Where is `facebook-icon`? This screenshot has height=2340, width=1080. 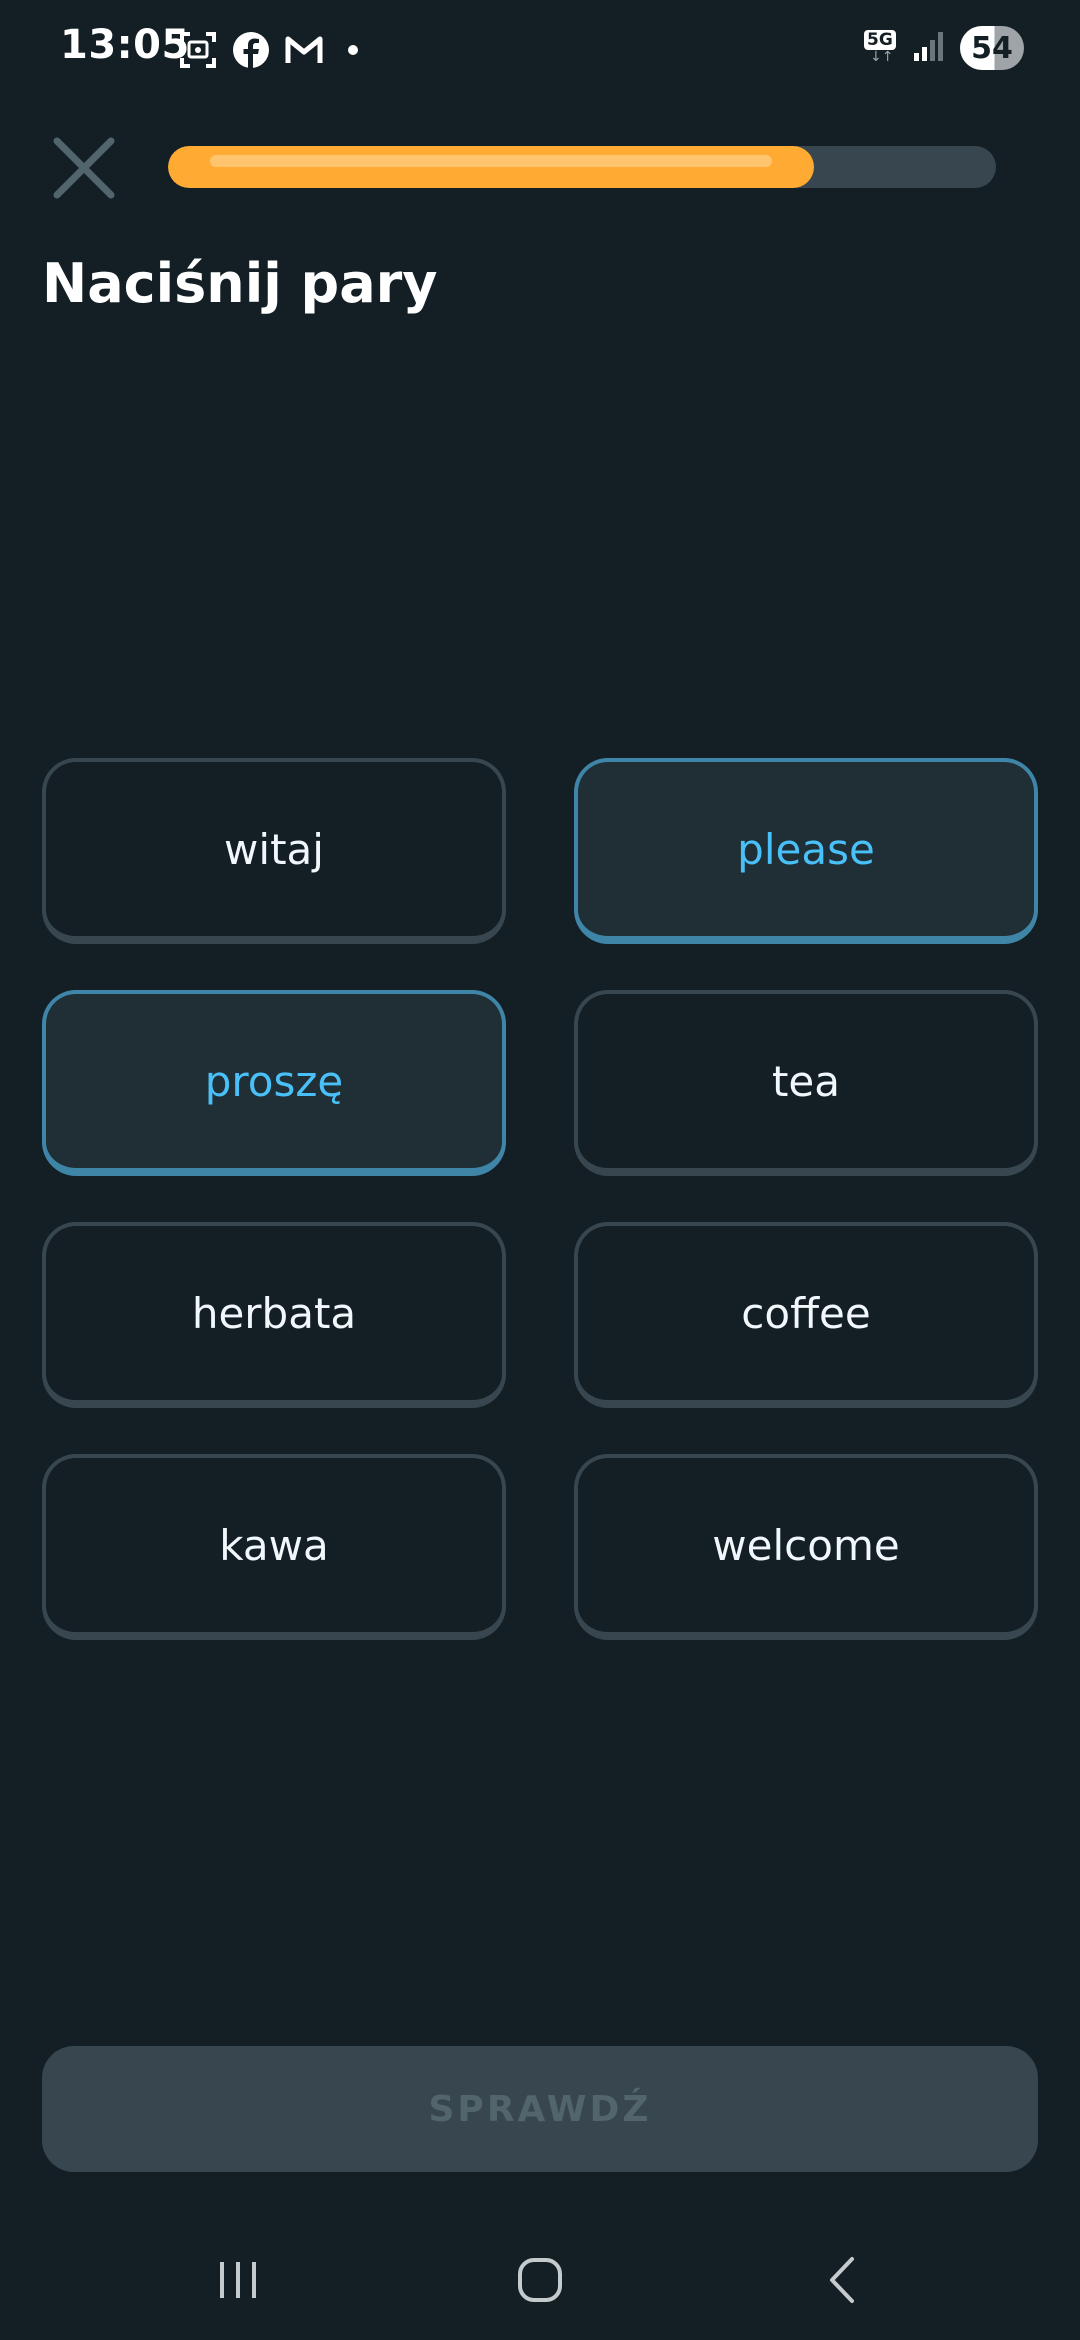
facebook-icon is located at coordinates (251, 50).